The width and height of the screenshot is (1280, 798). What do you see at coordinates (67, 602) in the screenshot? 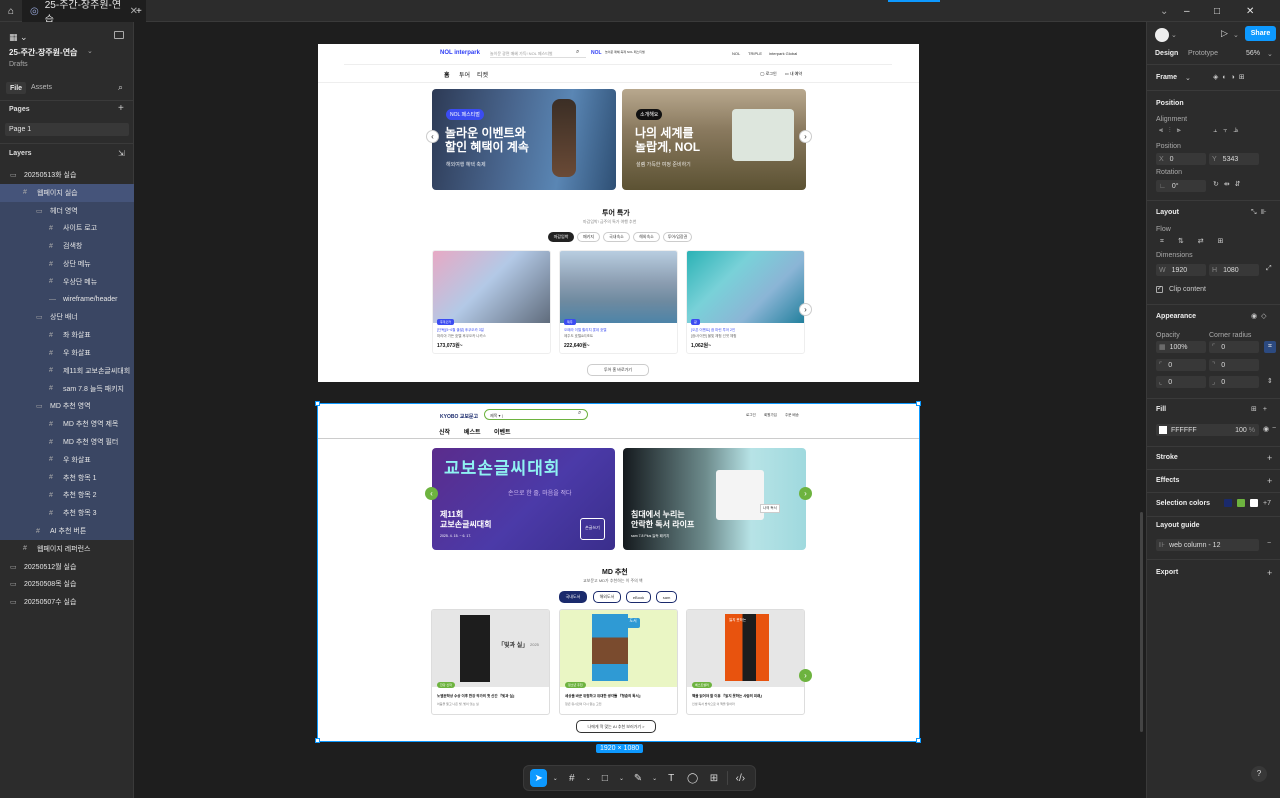
I see `layer-item: ▭ 20250507수 실습` at bounding box center [67, 602].